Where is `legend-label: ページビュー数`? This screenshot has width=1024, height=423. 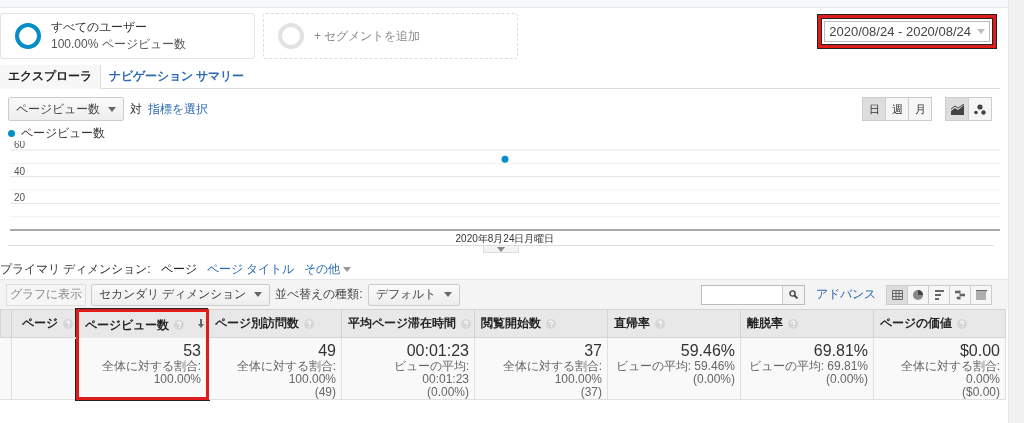
legend-label: ページビュー数 is located at coordinates (63, 132).